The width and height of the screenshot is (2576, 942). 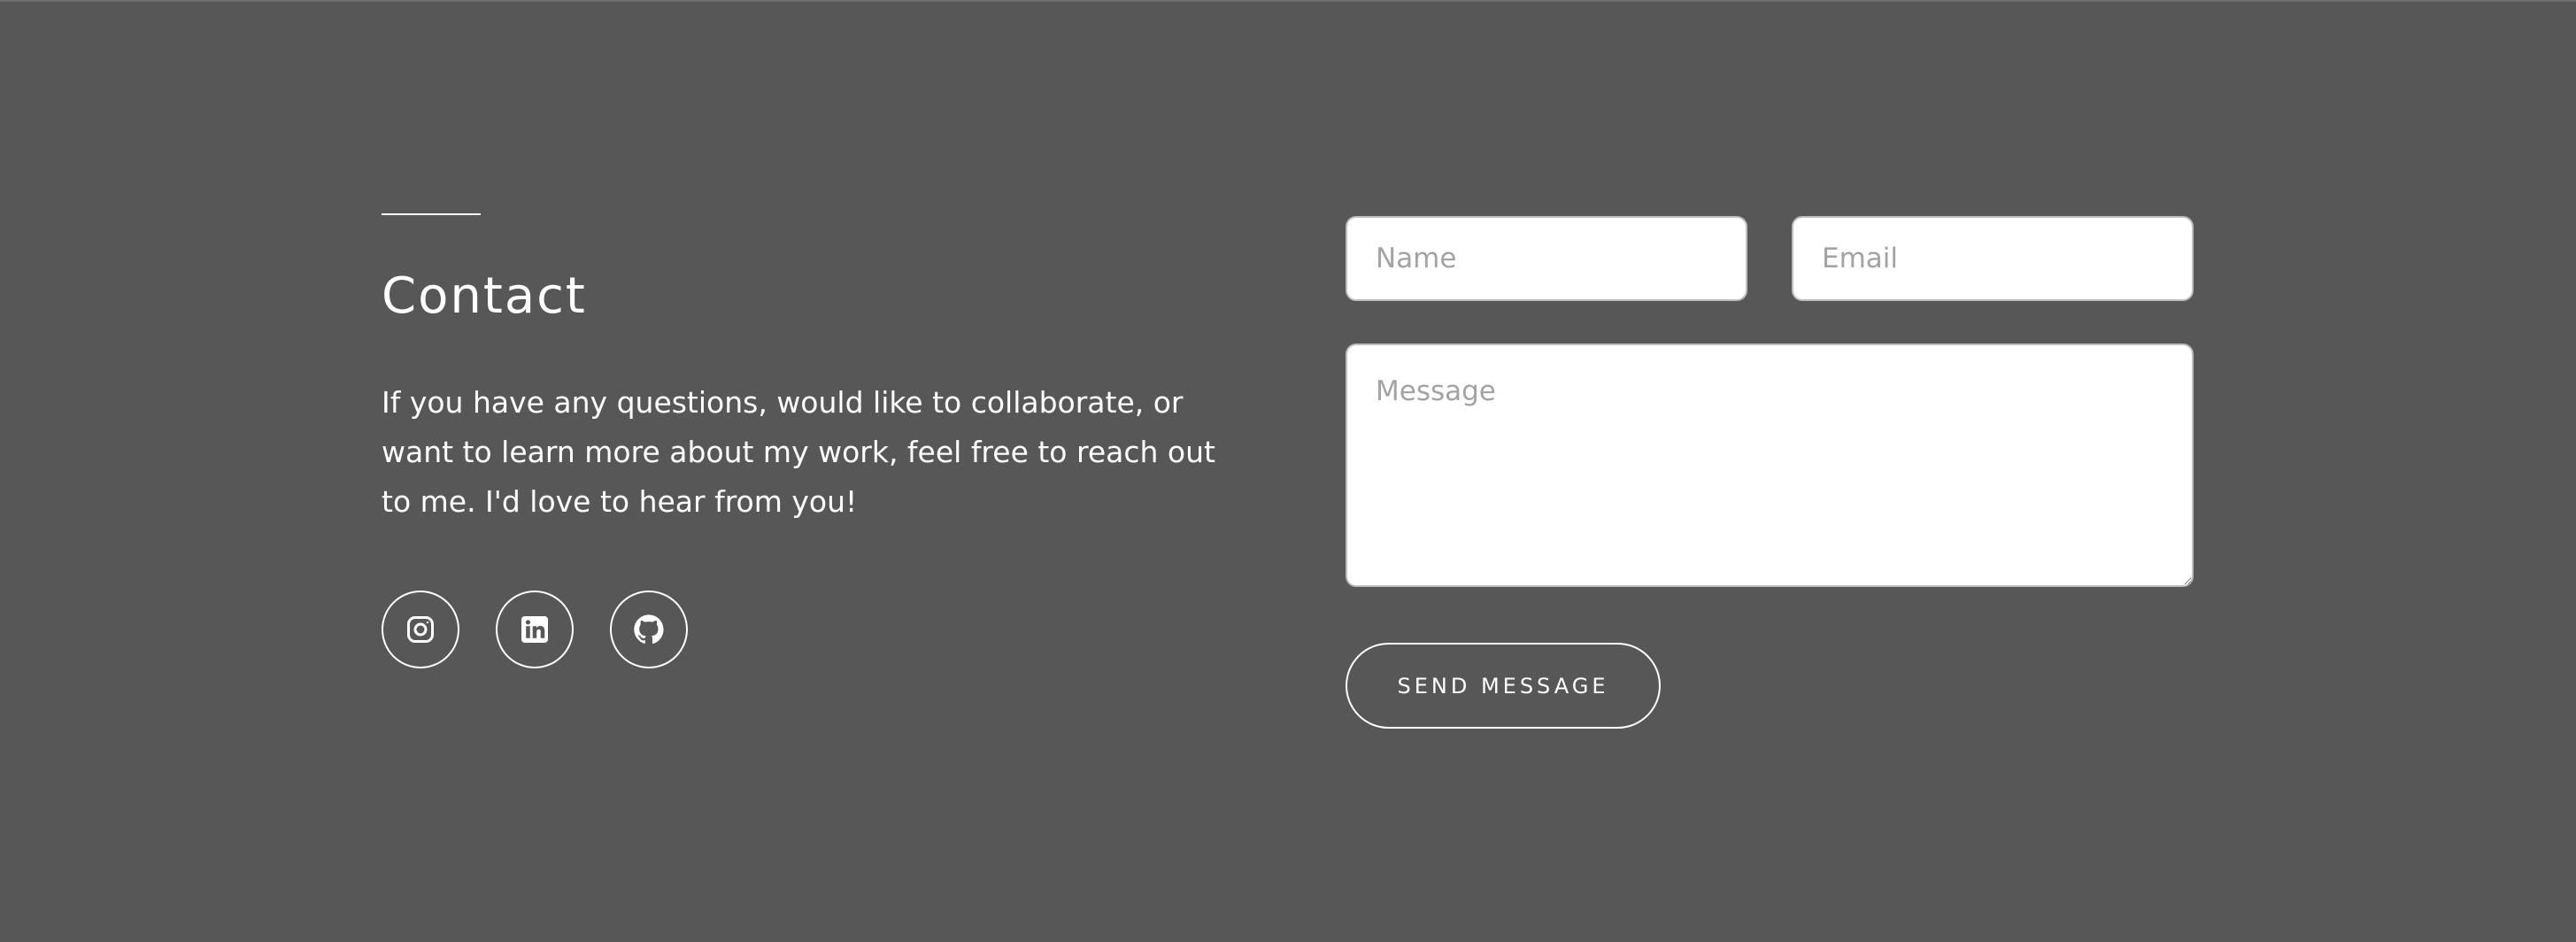 I want to click on send-message-button: SEND MESSAGE, so click(x=1503, y=686).